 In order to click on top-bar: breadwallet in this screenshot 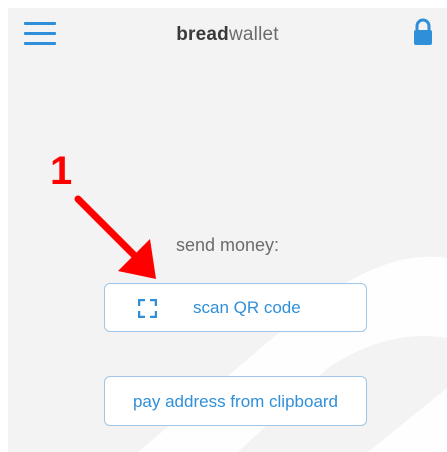, I will do `click(227, 34)`.